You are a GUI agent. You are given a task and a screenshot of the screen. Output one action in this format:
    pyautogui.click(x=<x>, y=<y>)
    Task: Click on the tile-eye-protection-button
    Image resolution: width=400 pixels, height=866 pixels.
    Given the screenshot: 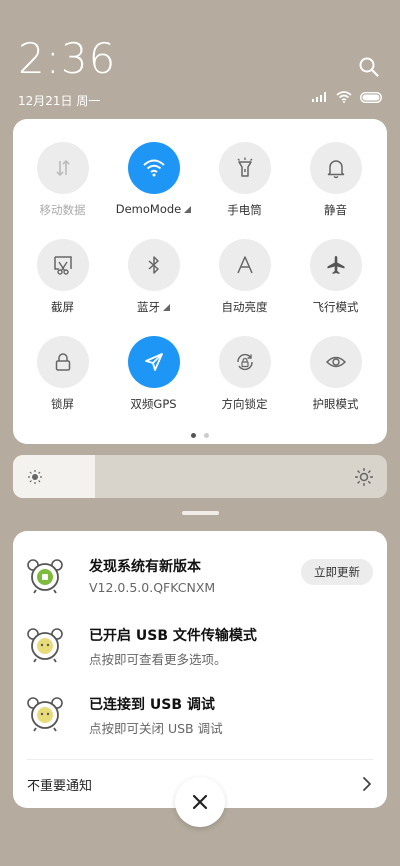 What is the action you would take?
    pyautogui.click(x=335, y=362)
    